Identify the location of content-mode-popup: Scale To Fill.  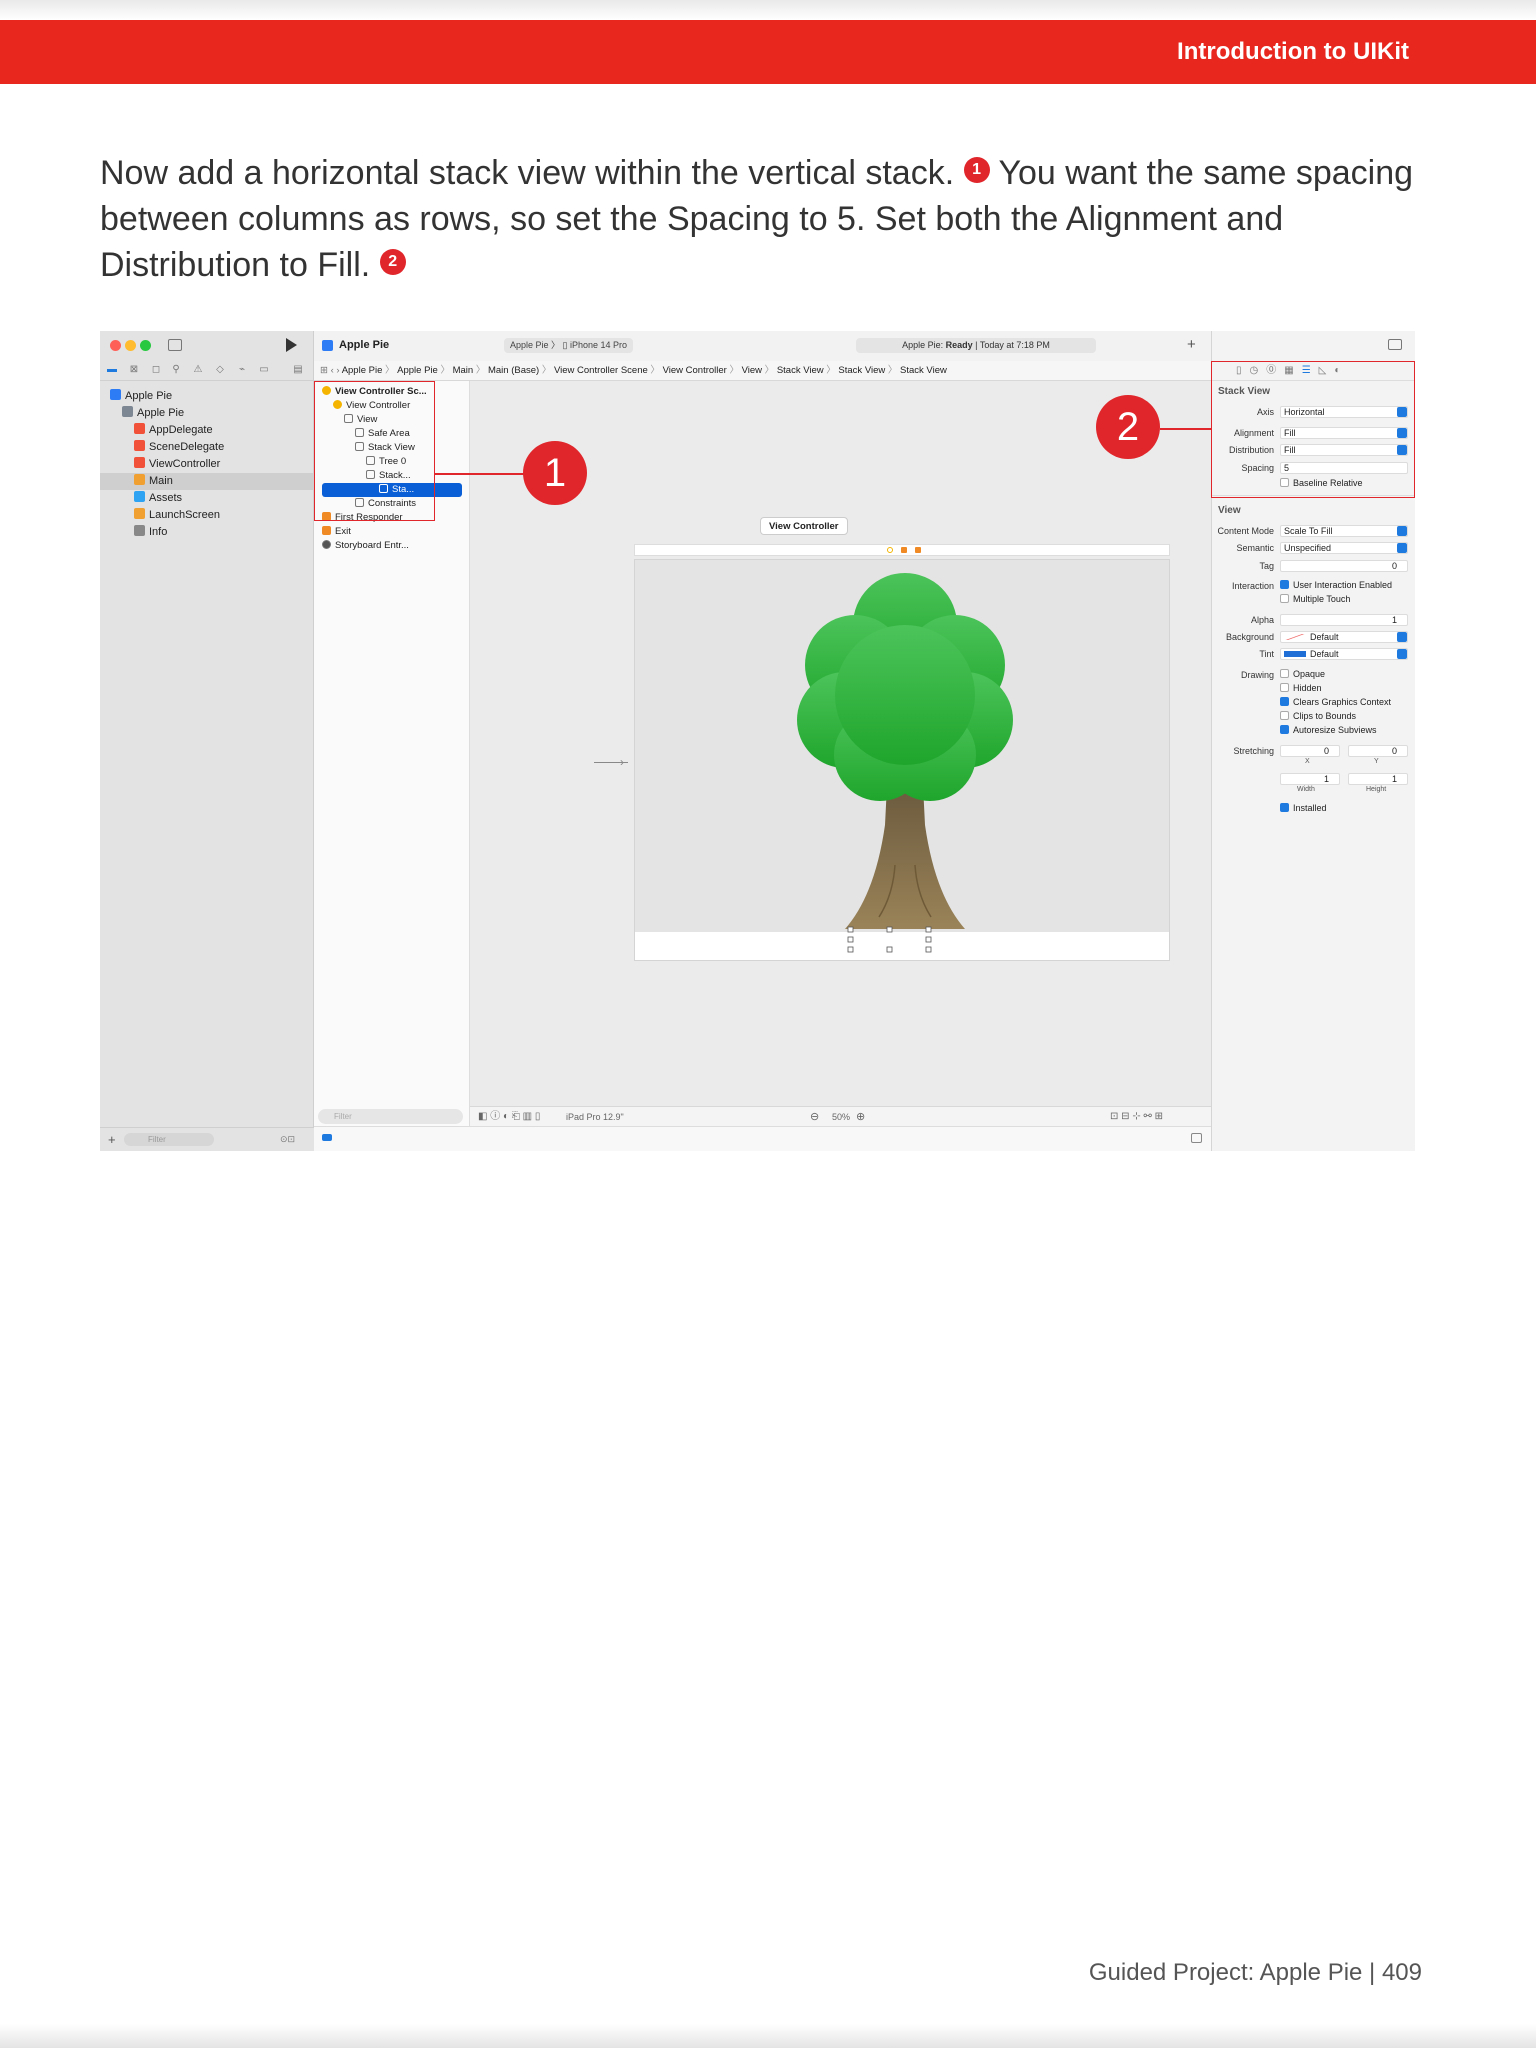
(1344, 531).